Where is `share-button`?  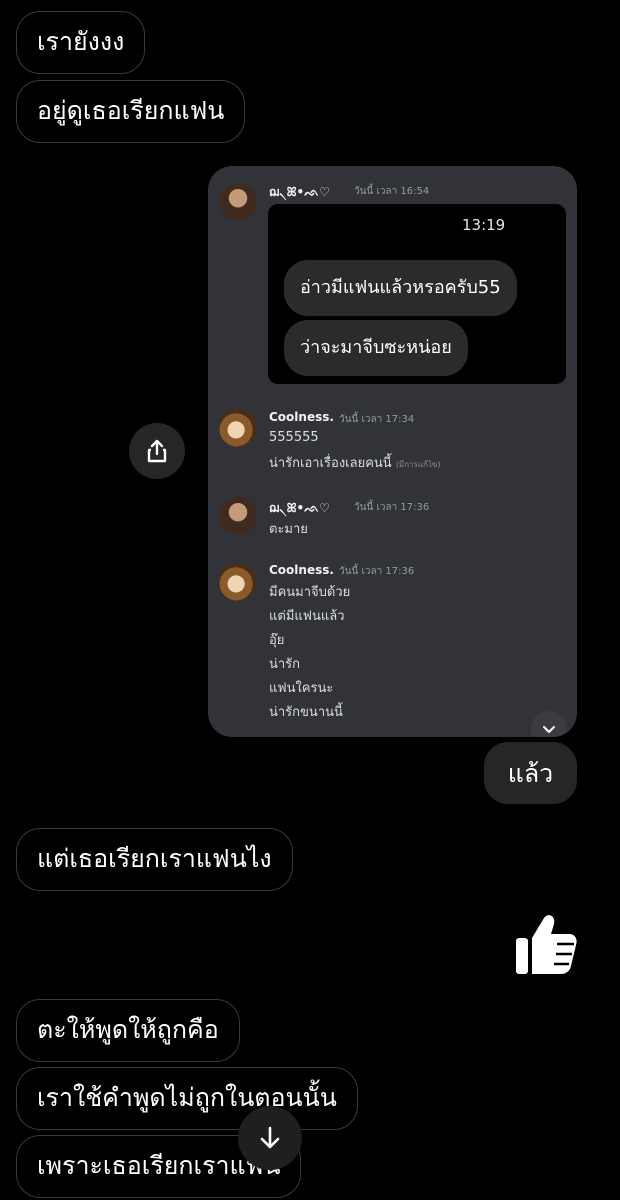 share-button is located at coordinates (157, 451).